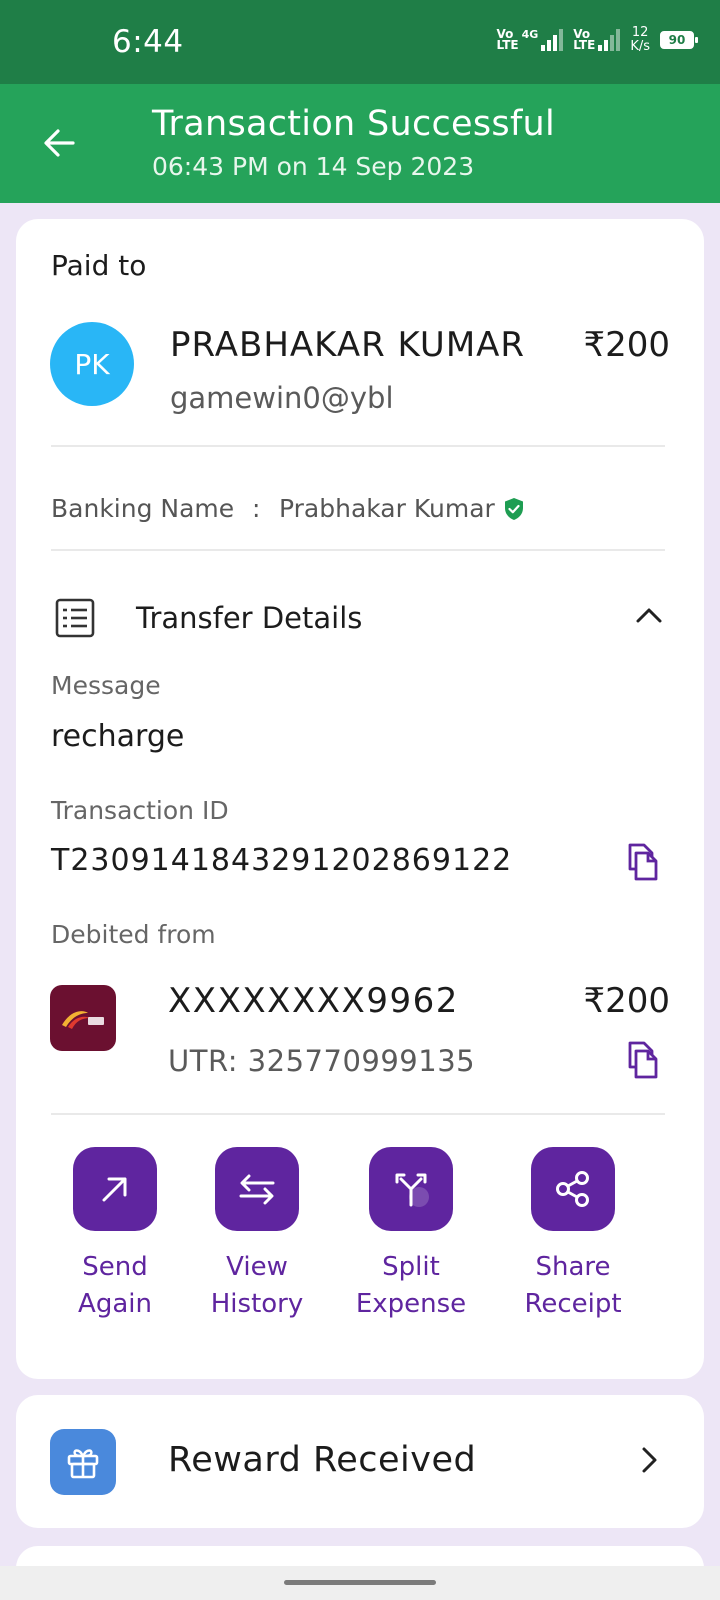  What do you see at coordinates (411, 1304) in the screenshot?
I see `split-expense-label-line2: Expense` at bounding box center [411, 1304].